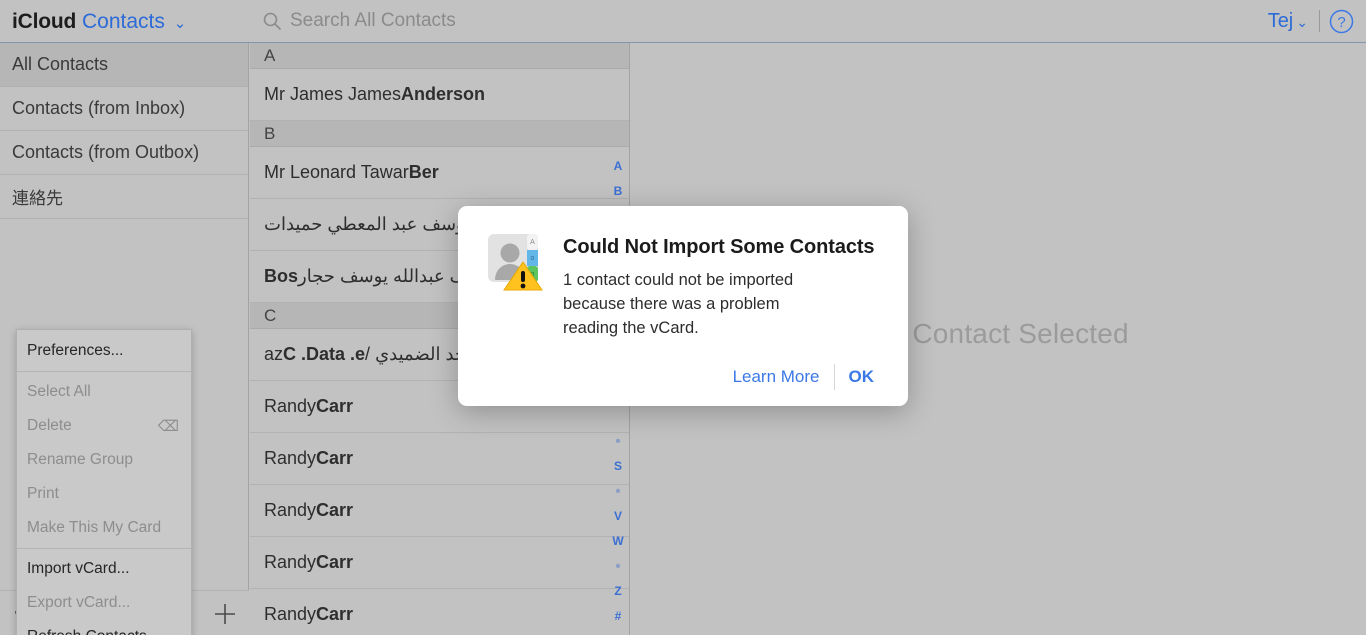  What do you see at coordinates (43, 493) in the screenshot?
I see `menu-item-label: Print` at bounding box center [43, 493].